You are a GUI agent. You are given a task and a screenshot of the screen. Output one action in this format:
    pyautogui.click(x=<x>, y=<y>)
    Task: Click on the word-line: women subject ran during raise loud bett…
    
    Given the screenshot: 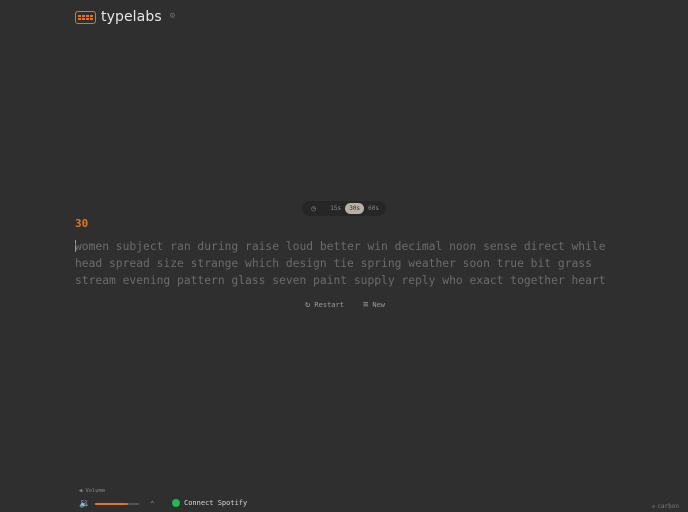 What is the action you would take?
    pyautogui.click(x=340, y=246)
    